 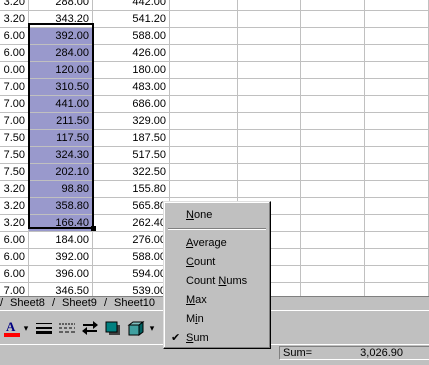 What do you see at coordinates (61, 289) in the screenshot?
I see `cell: 346.50` at bounding box center [61, 289].